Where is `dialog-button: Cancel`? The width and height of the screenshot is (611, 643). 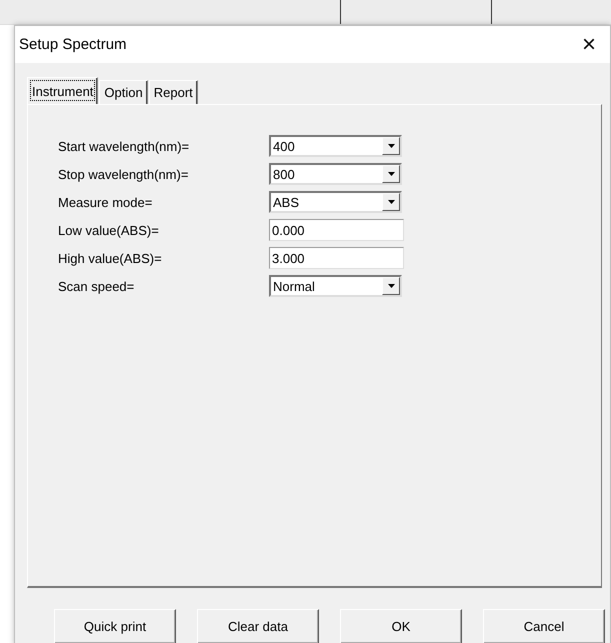
dialog-button: Cancel is located at coordinates (544, 626).